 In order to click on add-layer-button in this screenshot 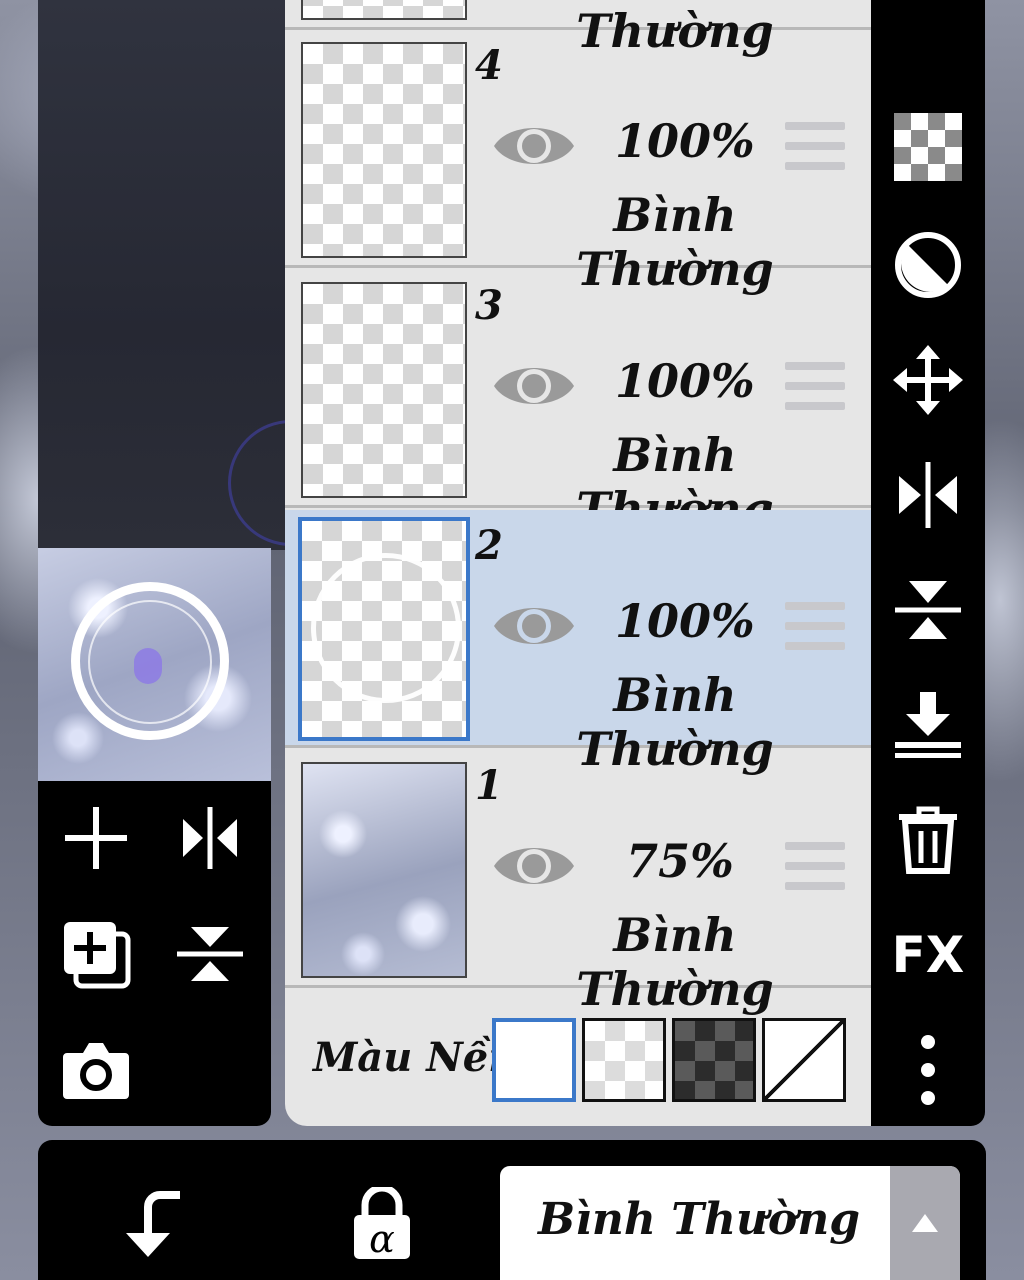, I will do `click(96, 838)`.